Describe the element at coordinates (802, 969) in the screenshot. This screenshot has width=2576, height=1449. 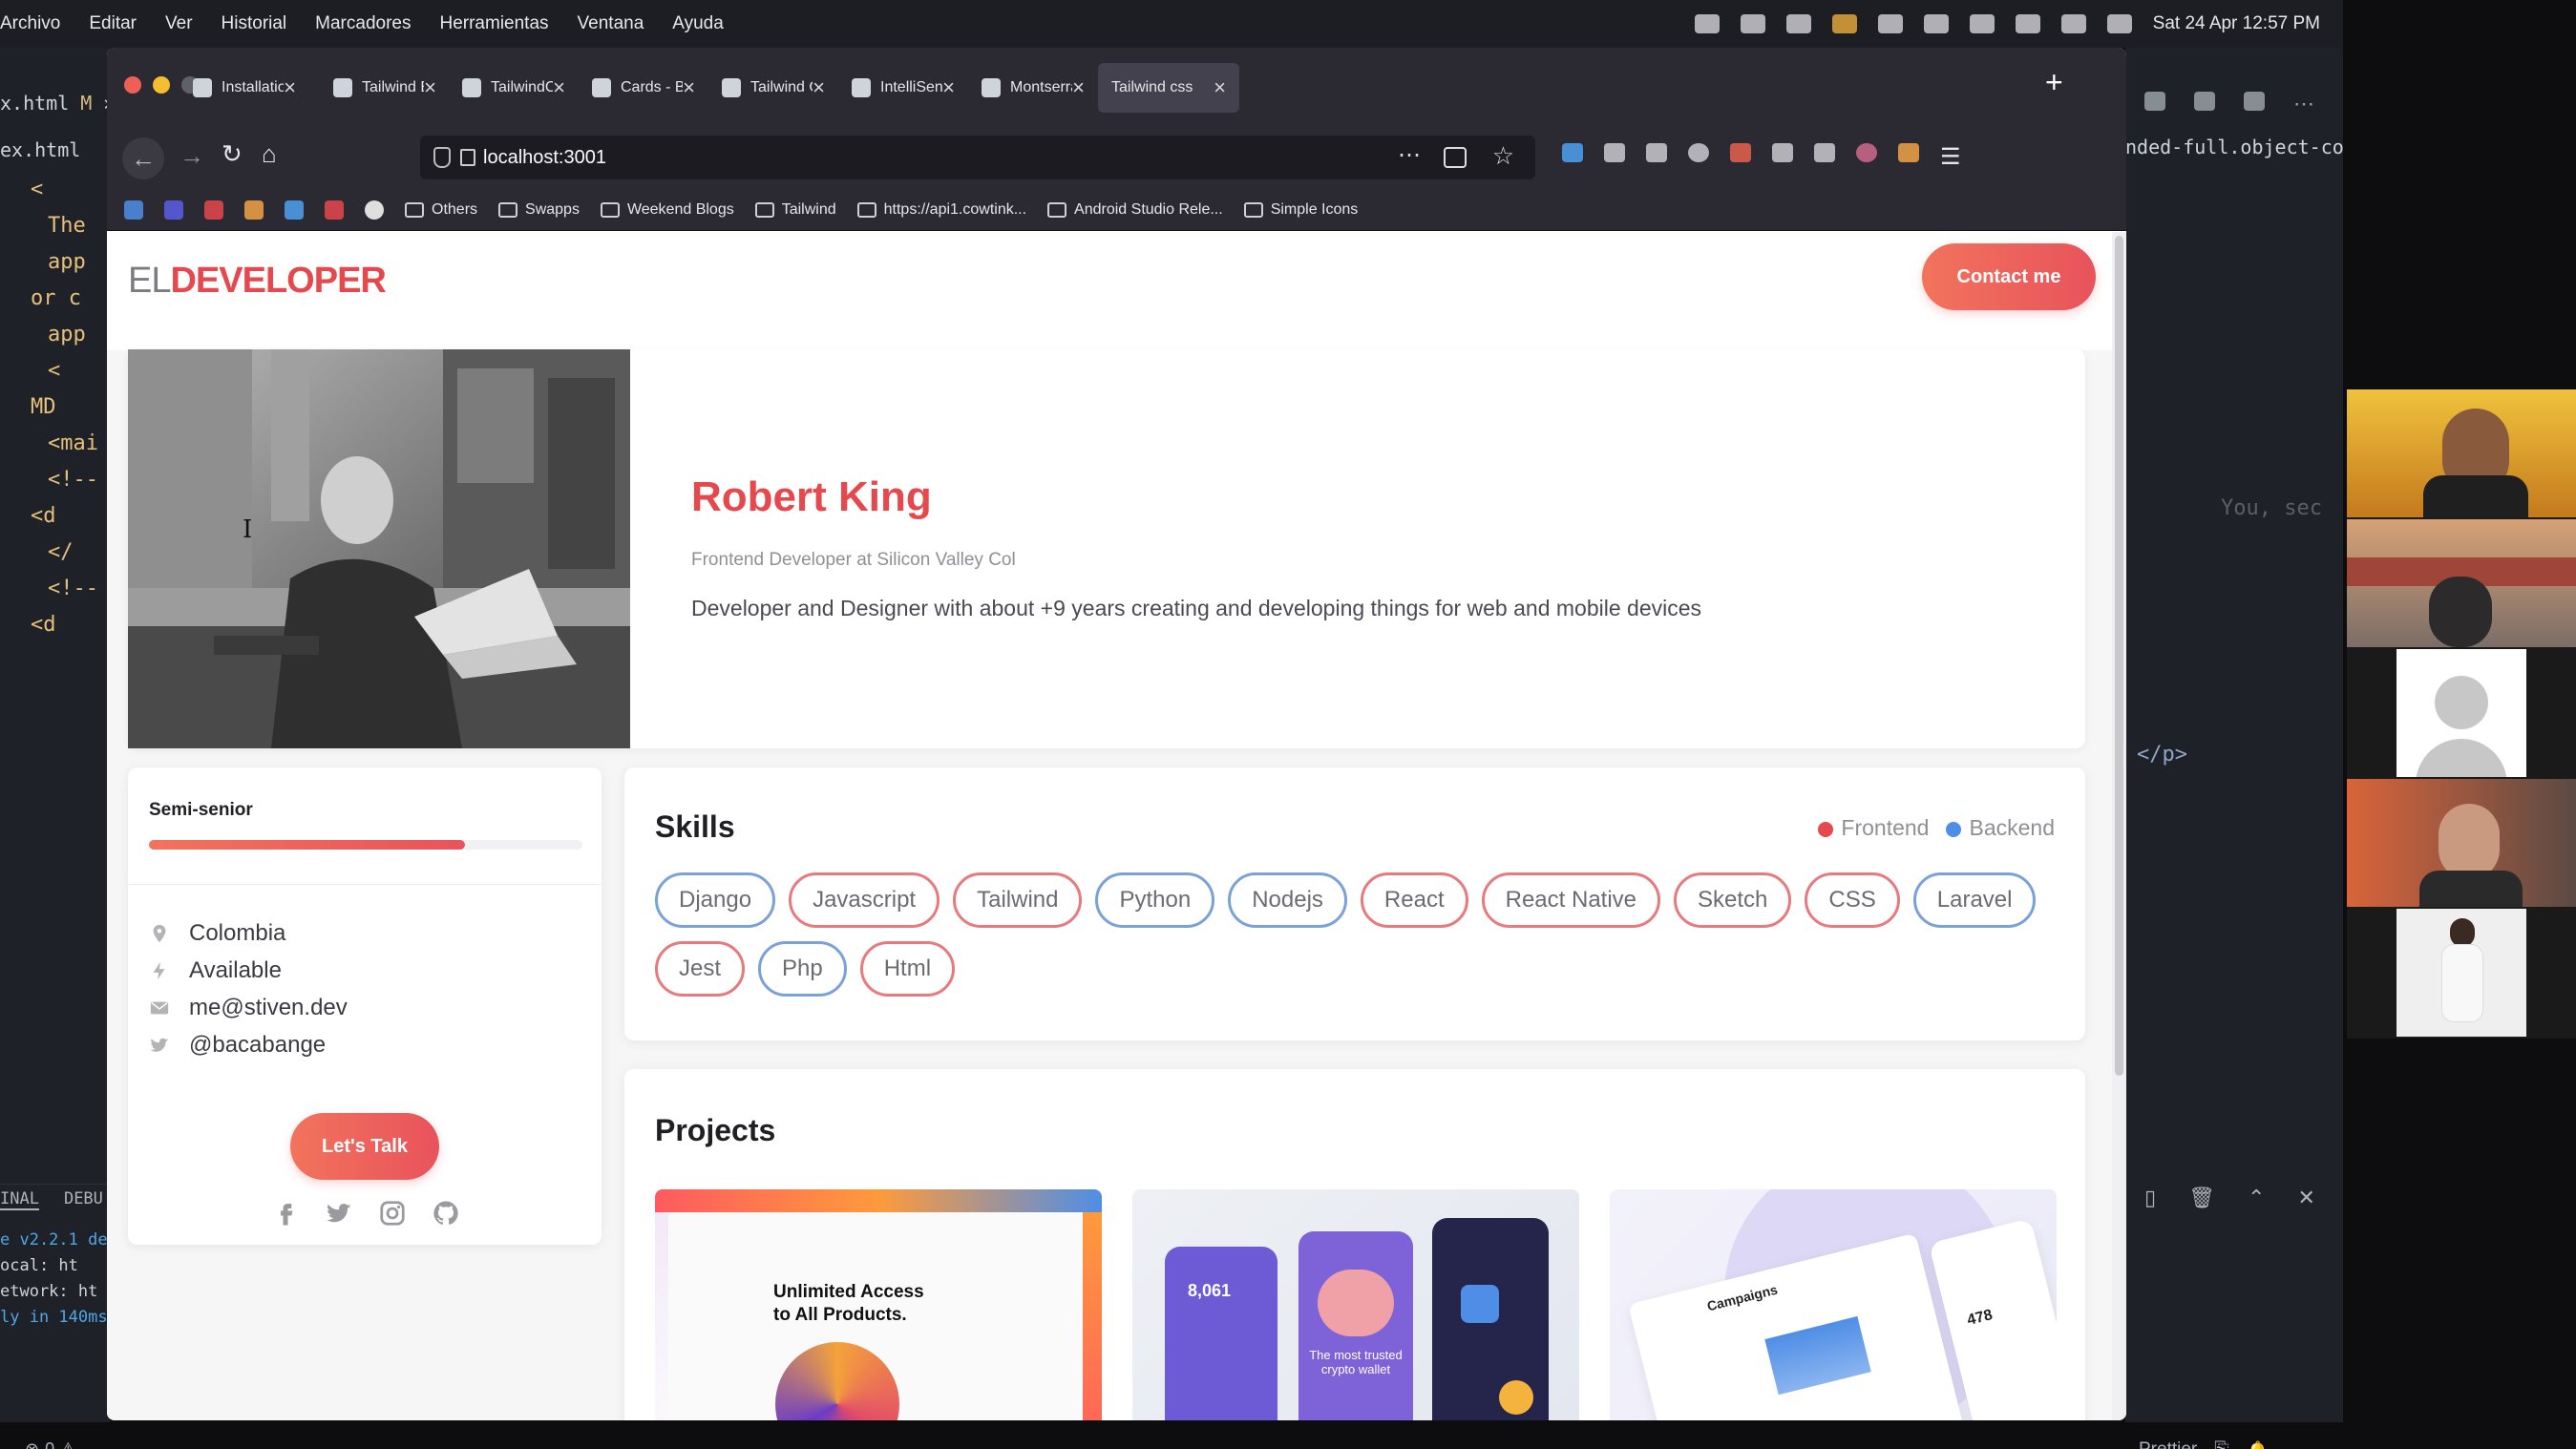
I see `skill-chip: Php` at that location.